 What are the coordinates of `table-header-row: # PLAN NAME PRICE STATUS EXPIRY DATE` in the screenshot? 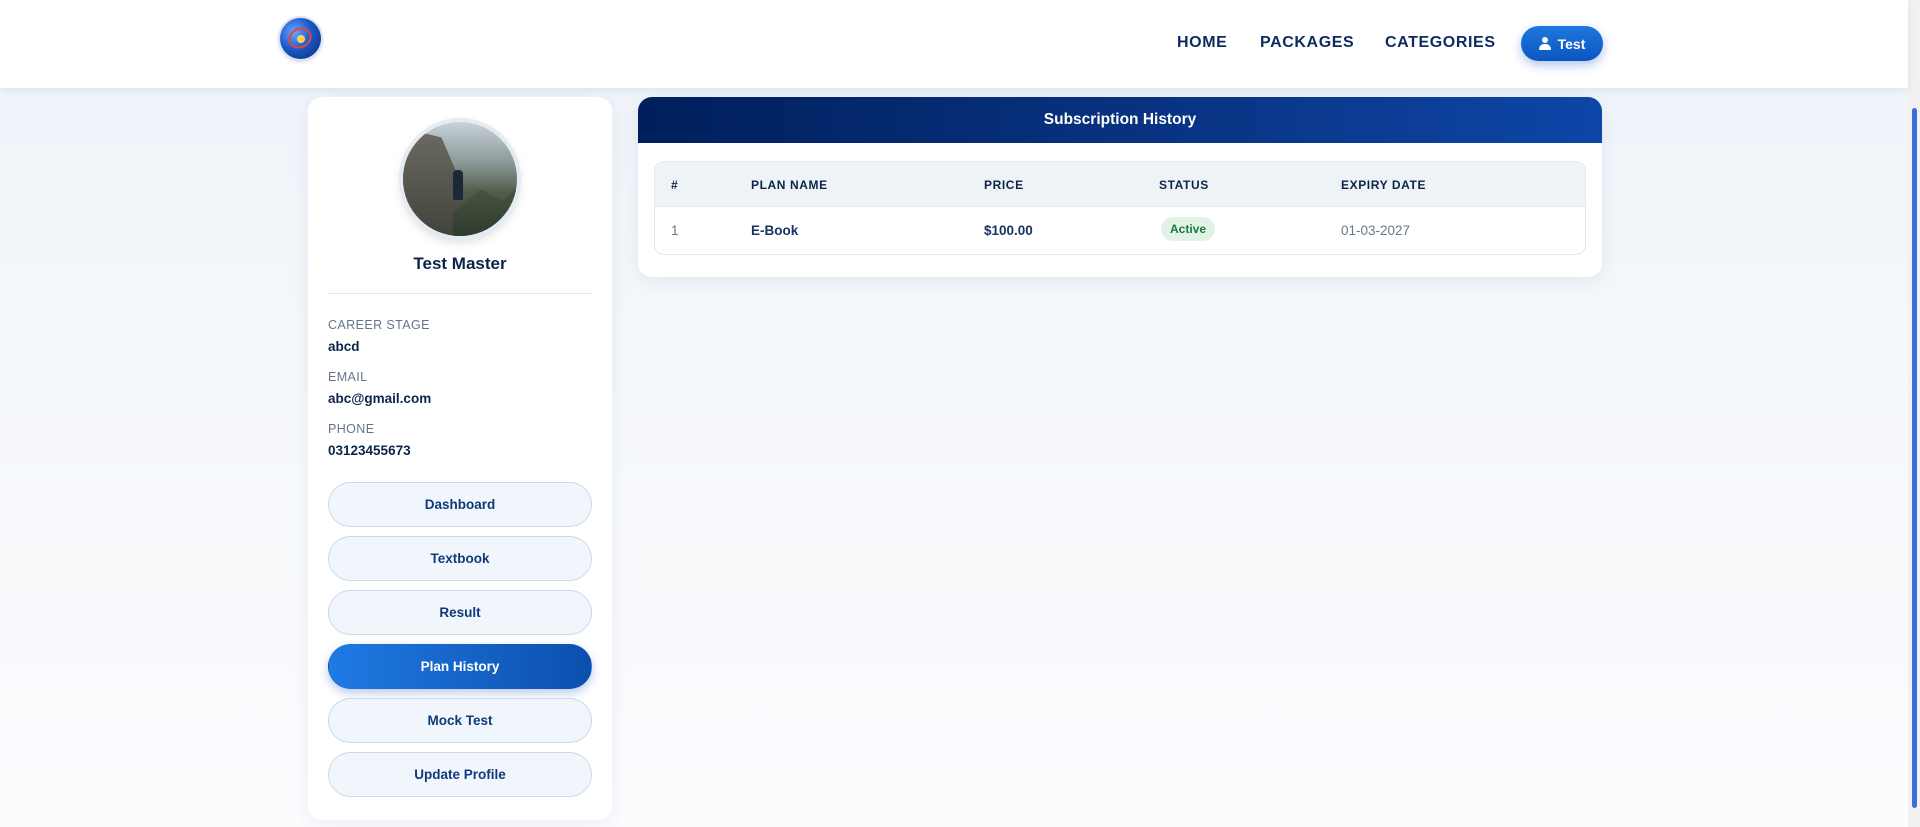 It's located at (1120, 184).